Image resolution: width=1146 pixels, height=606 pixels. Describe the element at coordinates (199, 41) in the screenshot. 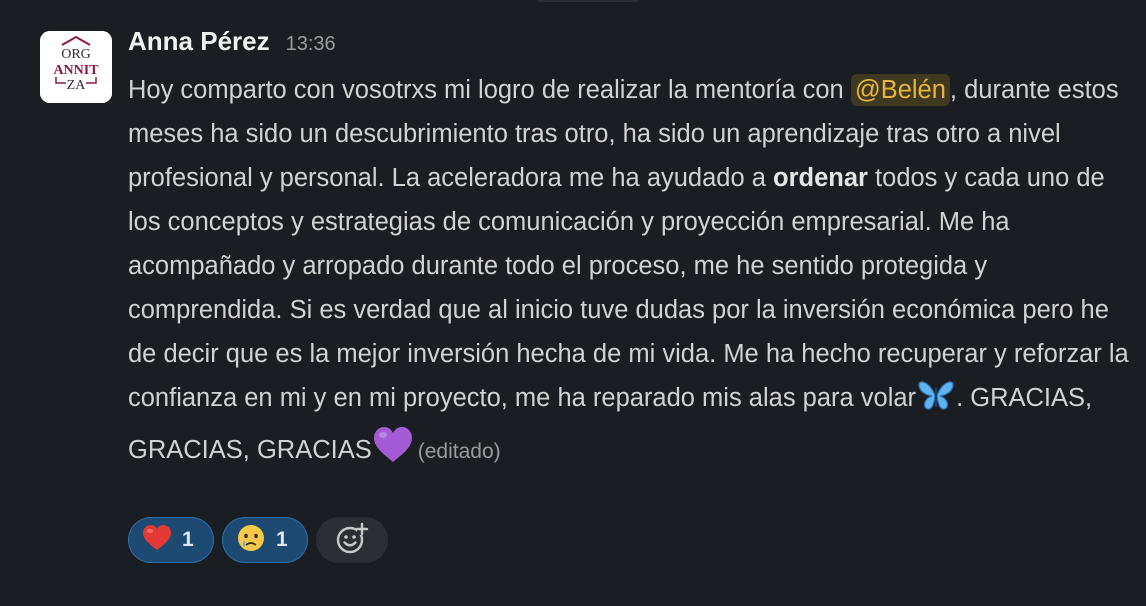

I see `author-name: Anna Pérez` at that location.